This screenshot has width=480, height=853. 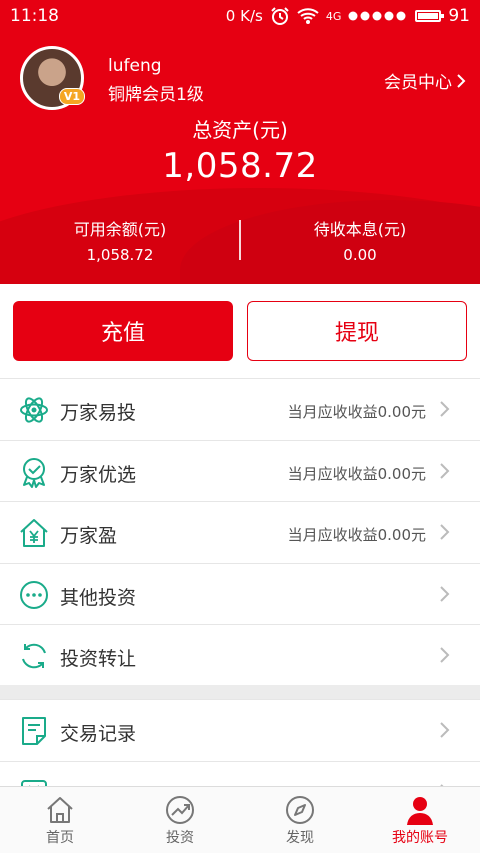 What do you see at coordinates (60, 810) in the screenshot?
I see `home-icon` at bounding box center [60, 810].